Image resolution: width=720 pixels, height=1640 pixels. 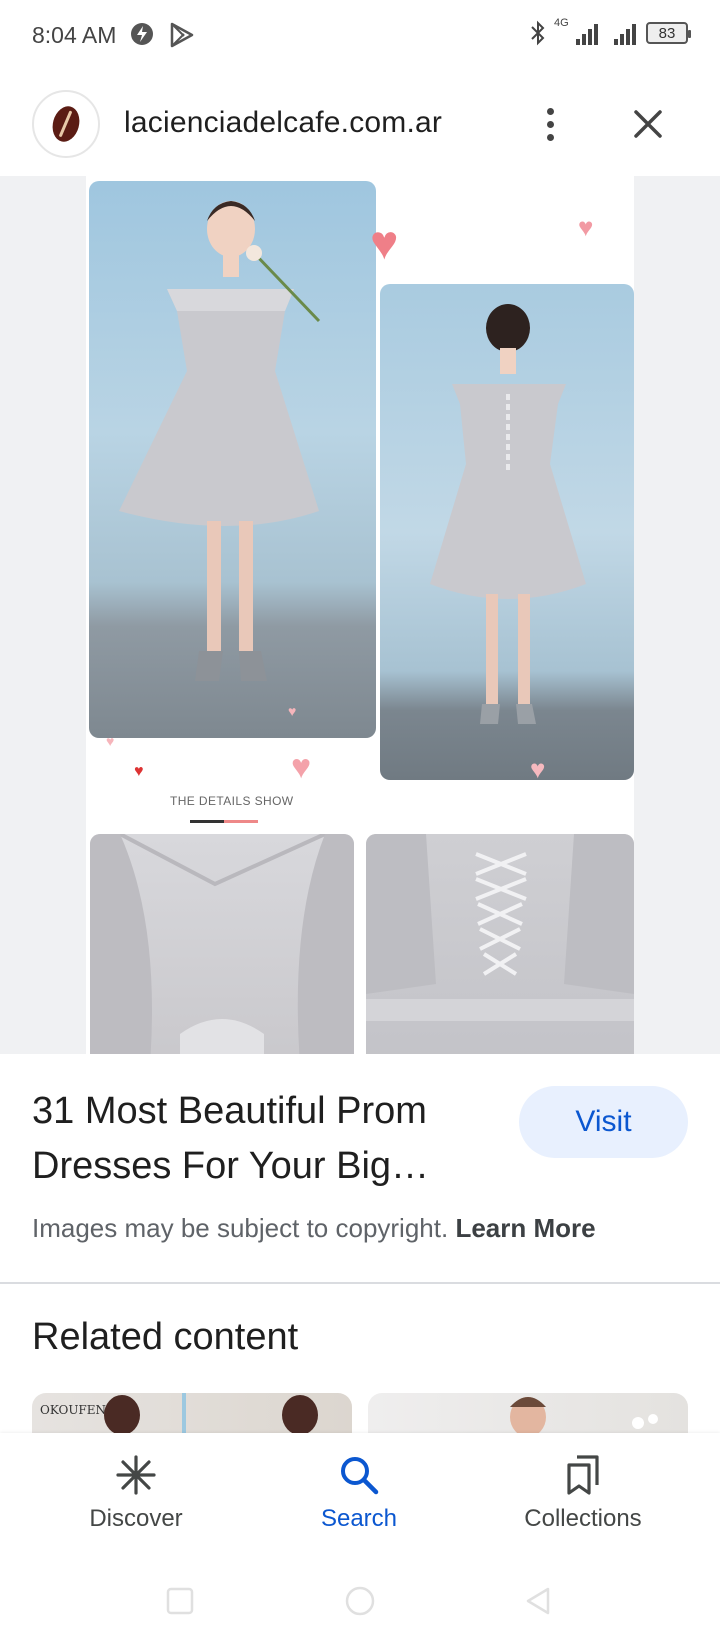 What do you see at coordinates (576, 31) in the screenshot?
I see `mobile-signal-1: 4G` at bounding box center [576, 31].